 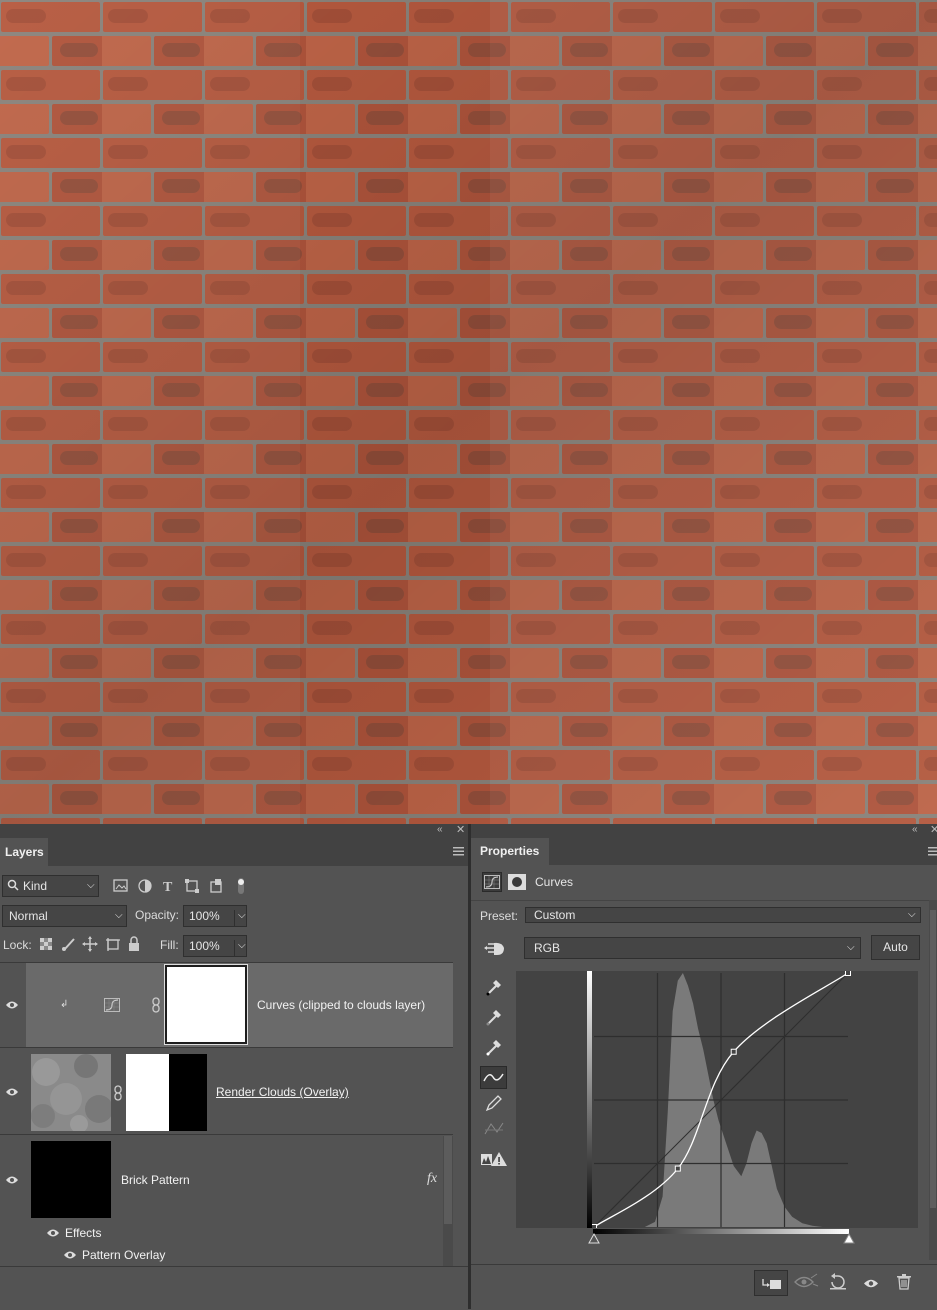 I want to click on clip-icon: ↲, so click(x=64, y=1004).